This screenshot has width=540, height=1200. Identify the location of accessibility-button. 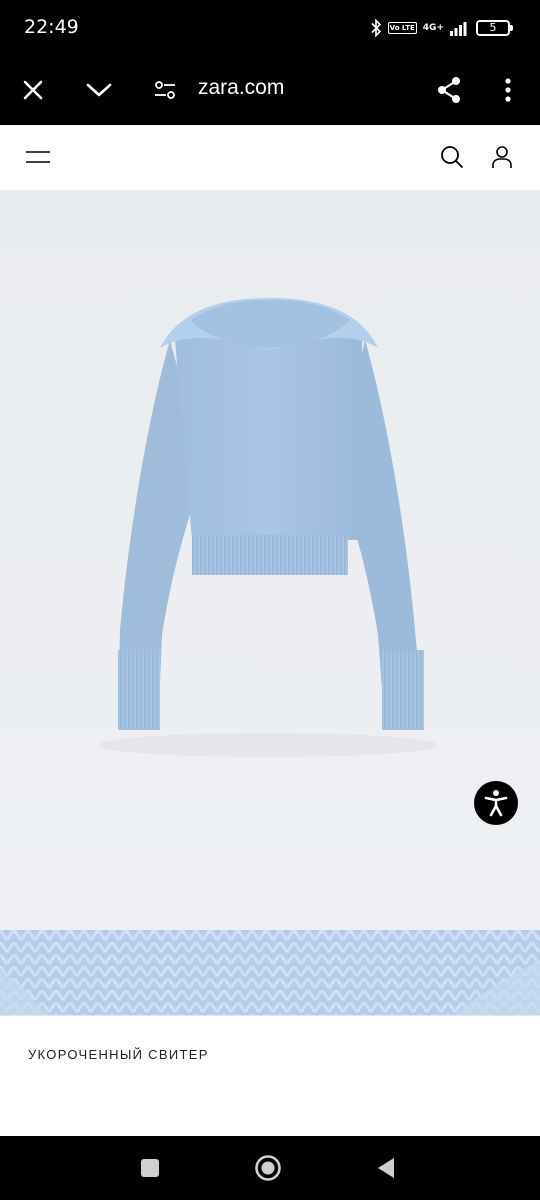
(496, 803).